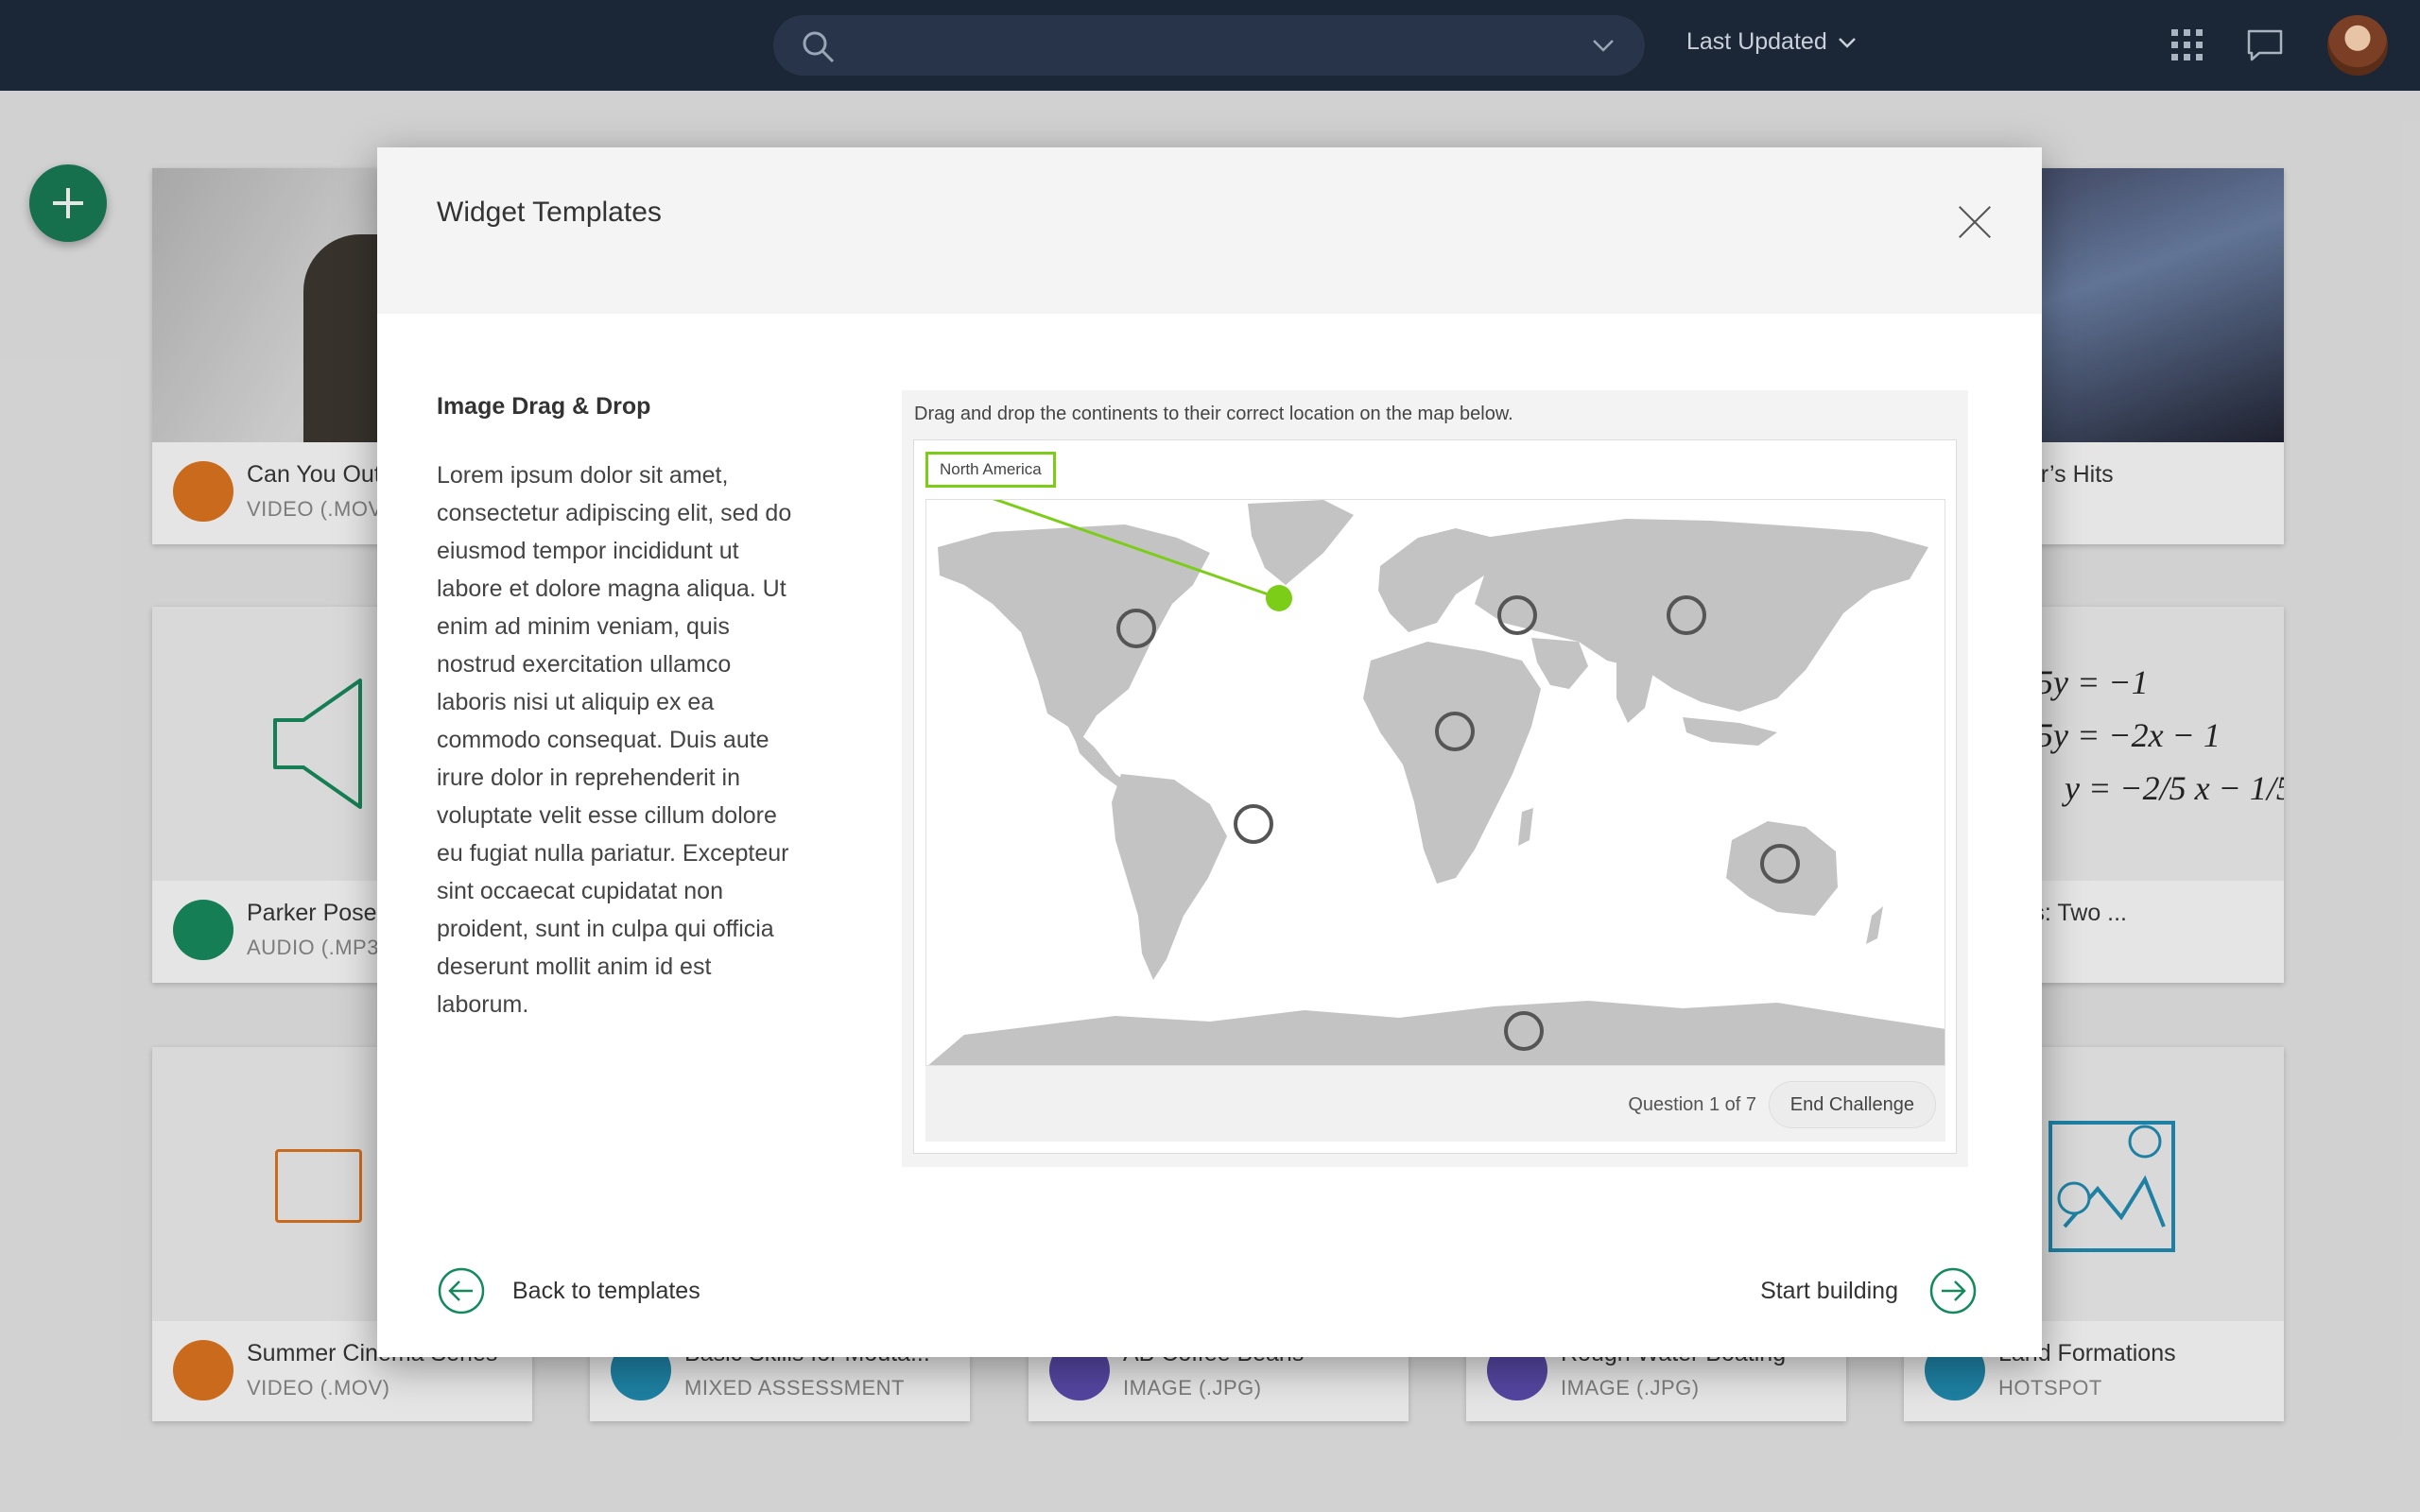 The image size is (2420, 1512). Describe the element at coordinates (2265, 45) in the screenshot. I see `chat-icon` at that location.